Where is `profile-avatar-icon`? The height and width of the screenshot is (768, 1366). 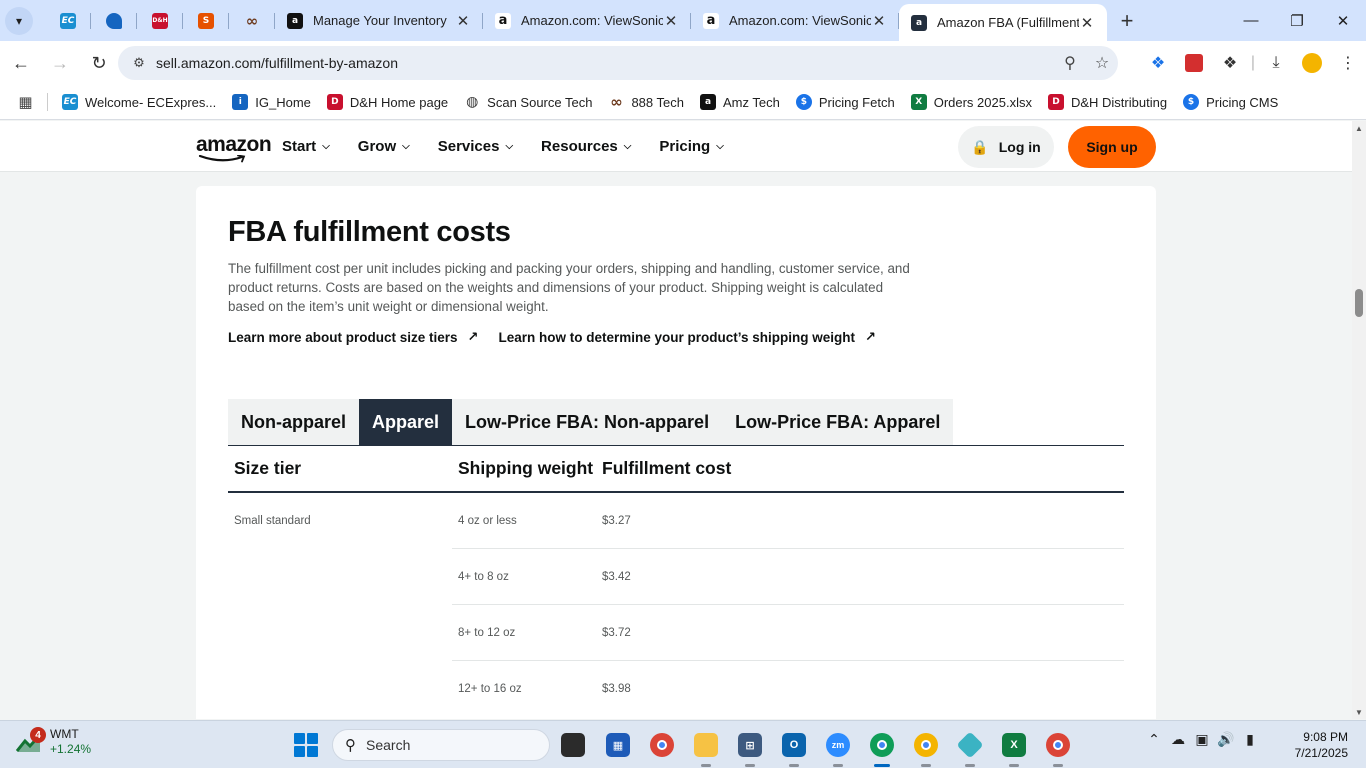 profile-avatar-icon is located at coordinates (1312, 63).